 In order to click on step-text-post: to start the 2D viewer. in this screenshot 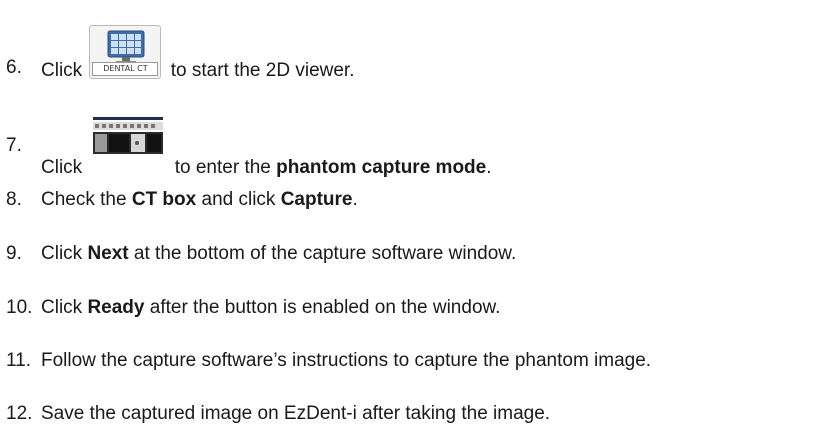, I will do `click(262, 70)`.